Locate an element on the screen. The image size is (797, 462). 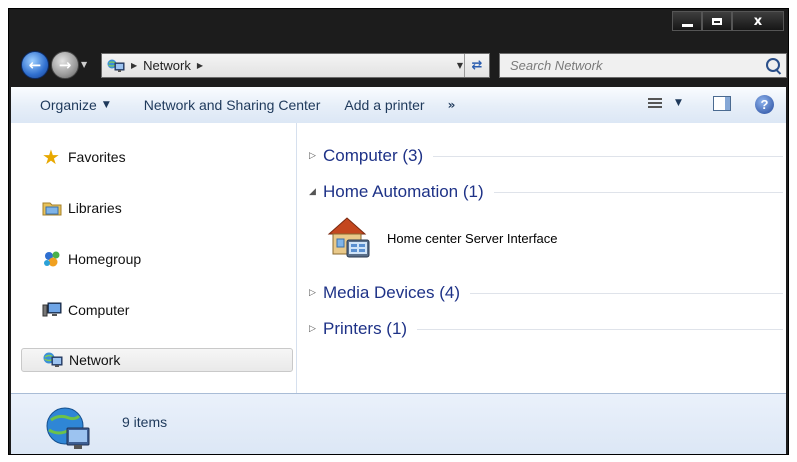
nav-item-favorites: ★ Favorites is located at coordinates (157, 157).